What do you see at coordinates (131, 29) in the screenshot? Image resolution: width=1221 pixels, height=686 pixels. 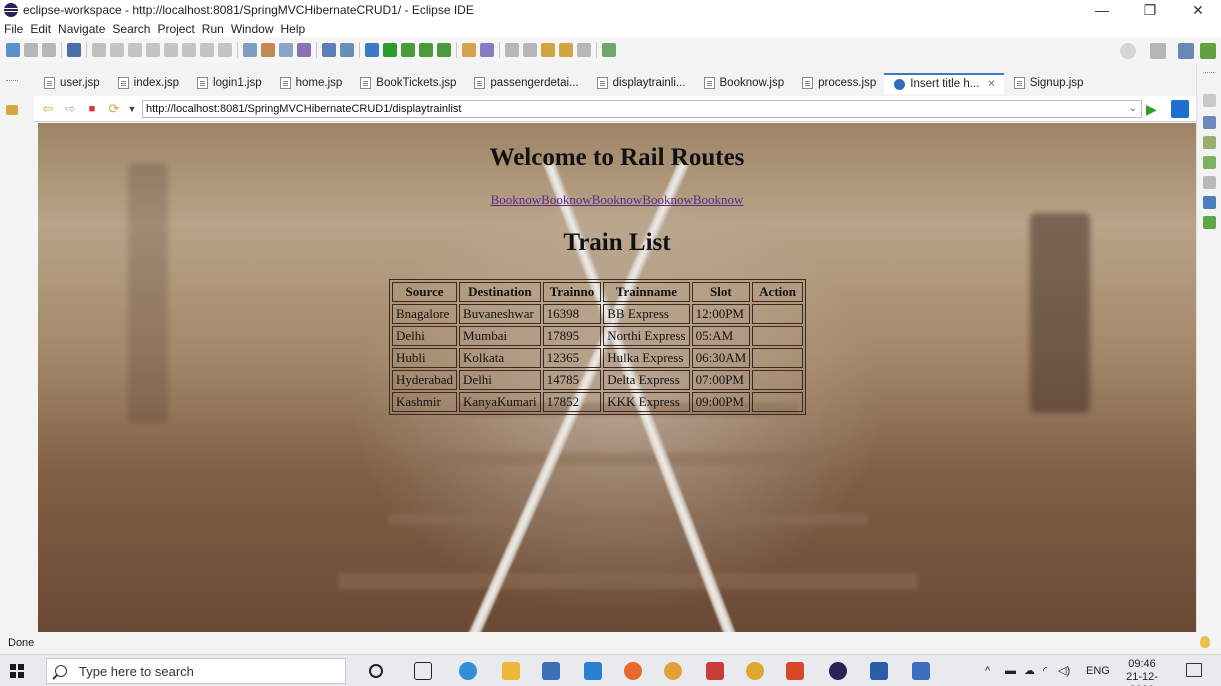 I see `menu-search: Search` at bounding box center [131, 29].